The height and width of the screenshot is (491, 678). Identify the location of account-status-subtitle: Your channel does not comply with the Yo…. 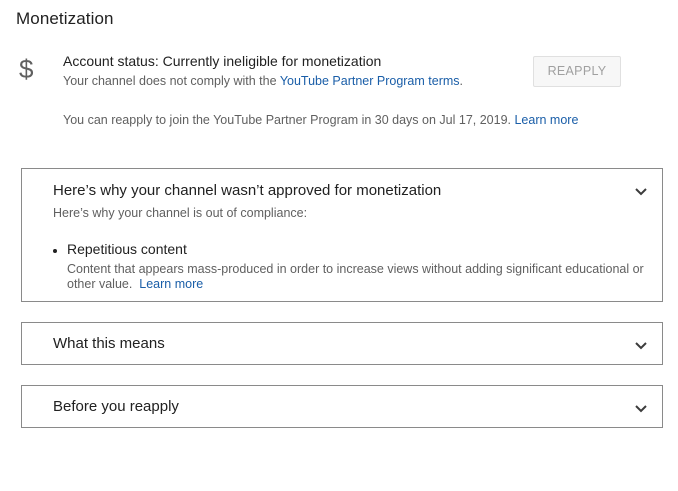
(263, 81).